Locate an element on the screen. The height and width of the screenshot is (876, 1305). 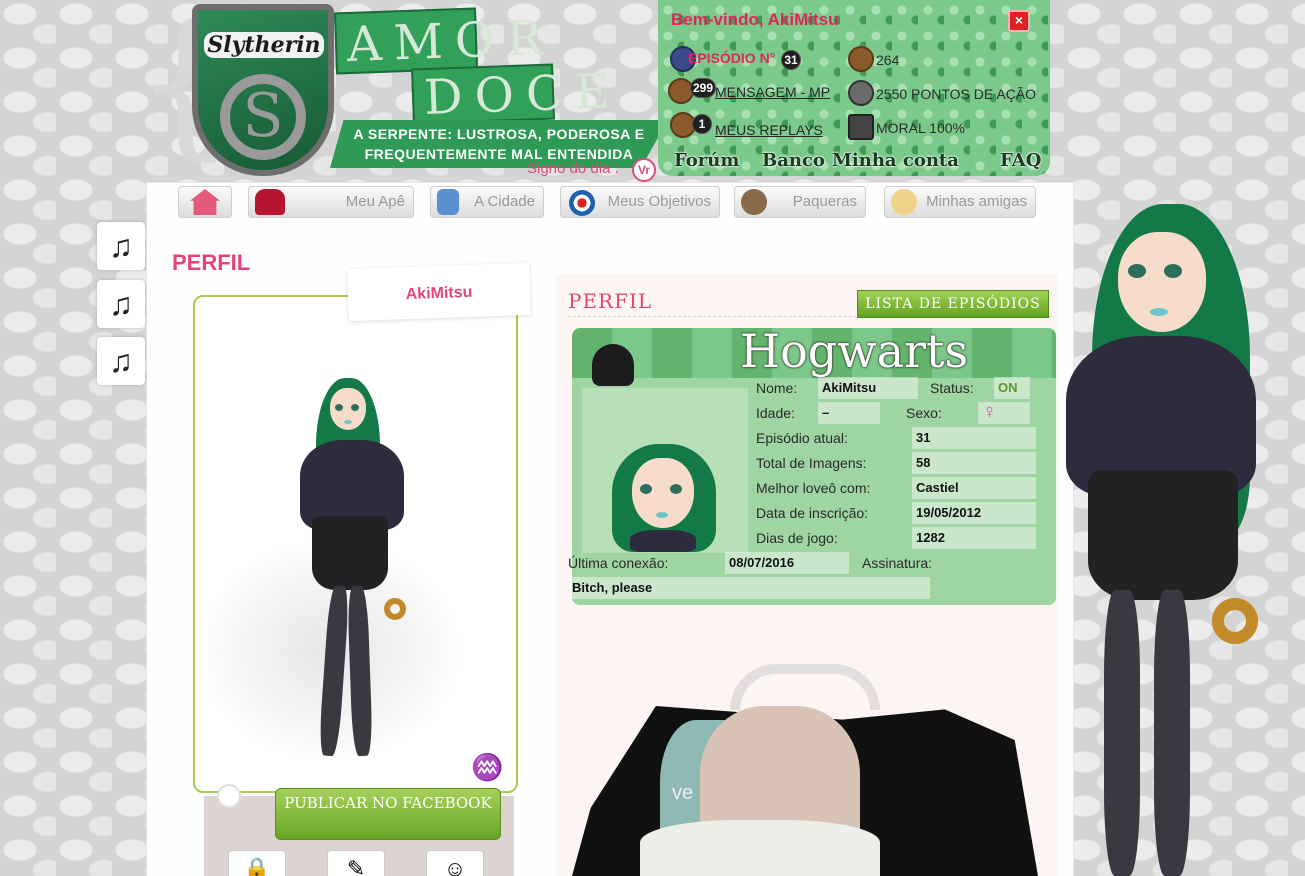
label-sex: Sexo: is located at coordinates (924, 413).